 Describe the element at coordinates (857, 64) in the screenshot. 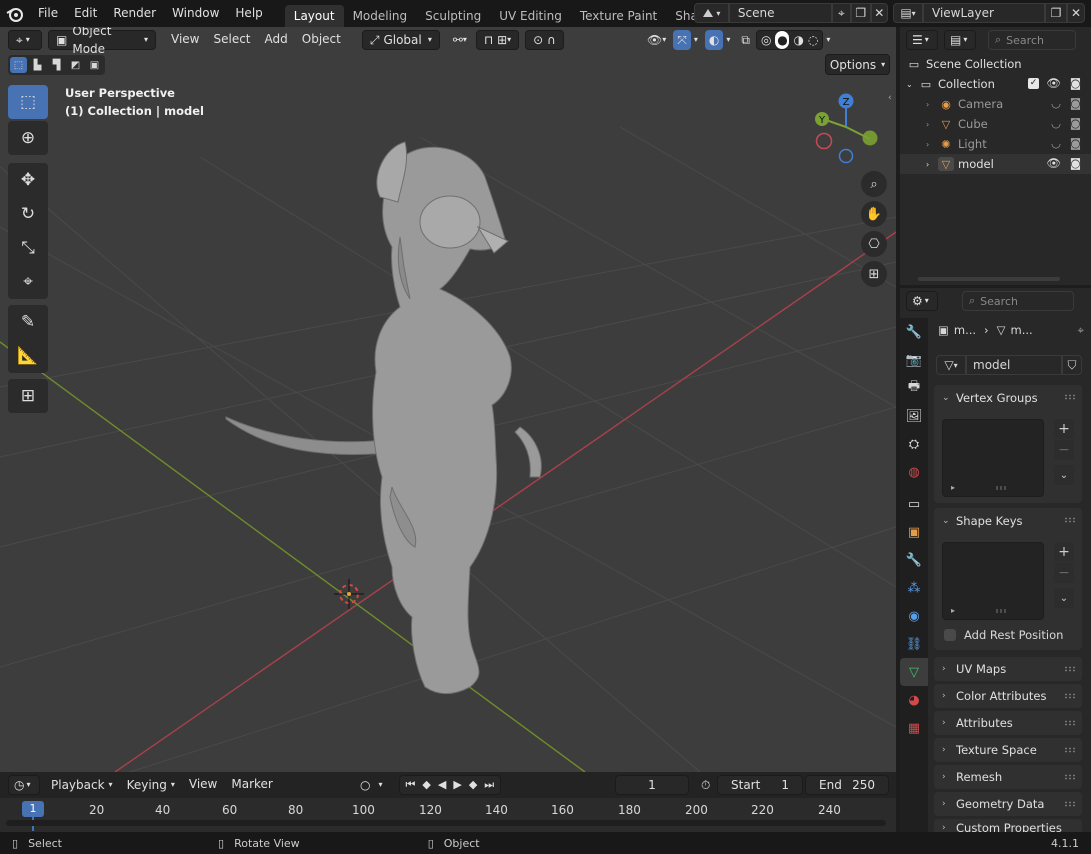

I see `options-dropdown: Options ▾` at that location.